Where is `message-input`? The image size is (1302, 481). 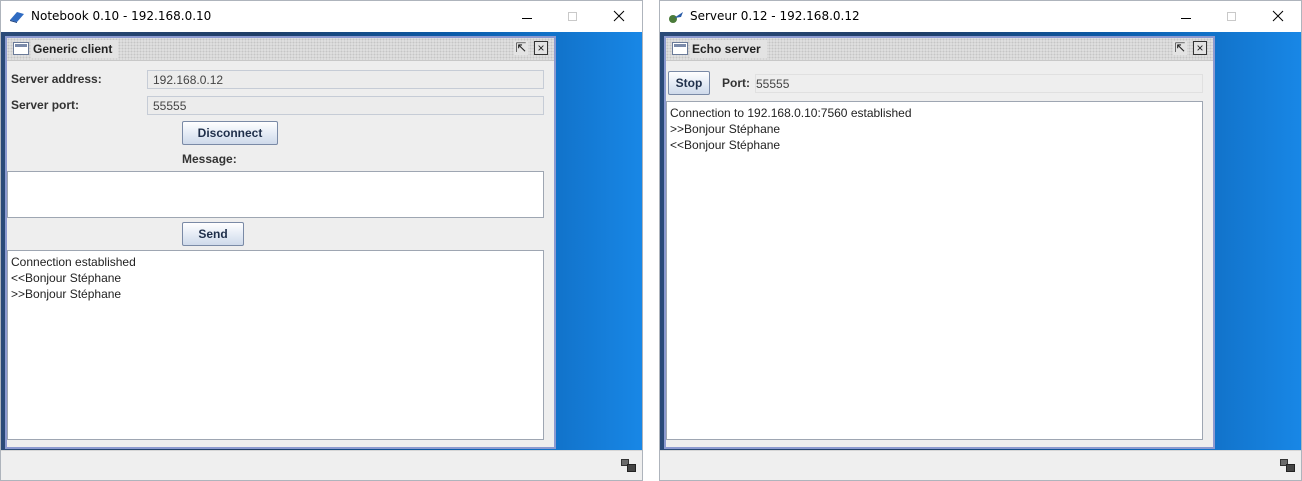
message-input is located at coordinates (275, 194).